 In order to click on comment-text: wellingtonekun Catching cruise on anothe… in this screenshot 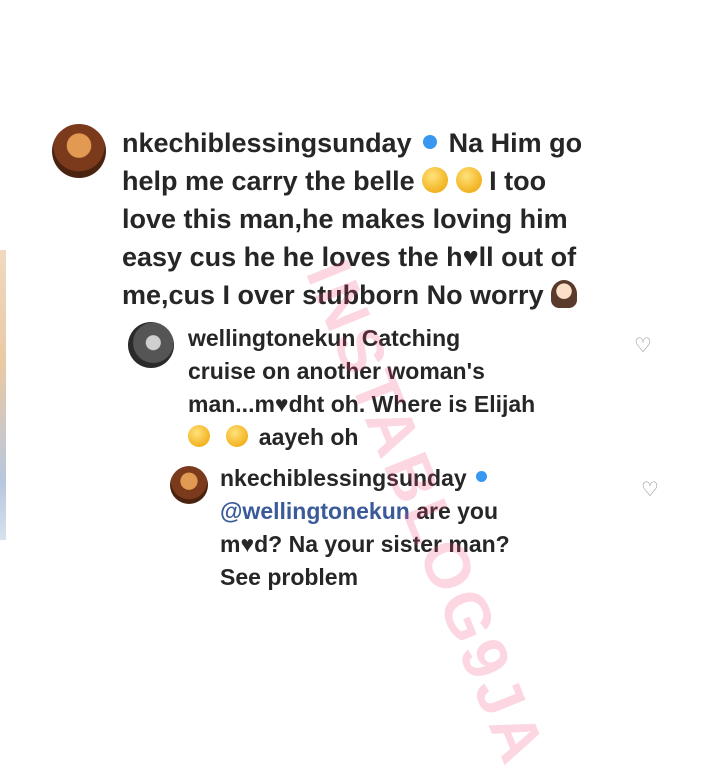, I will do `click(362, 387)`.